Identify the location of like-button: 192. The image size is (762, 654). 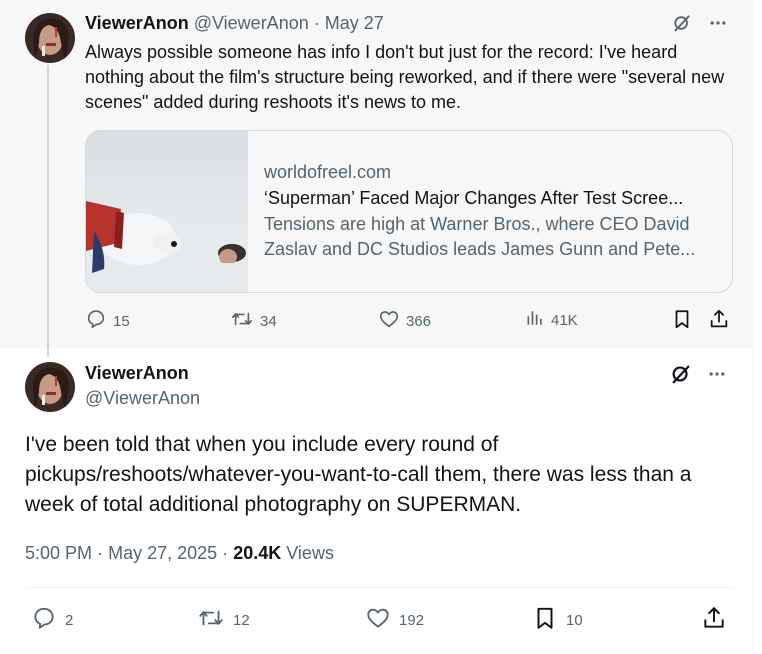
(394, 620).